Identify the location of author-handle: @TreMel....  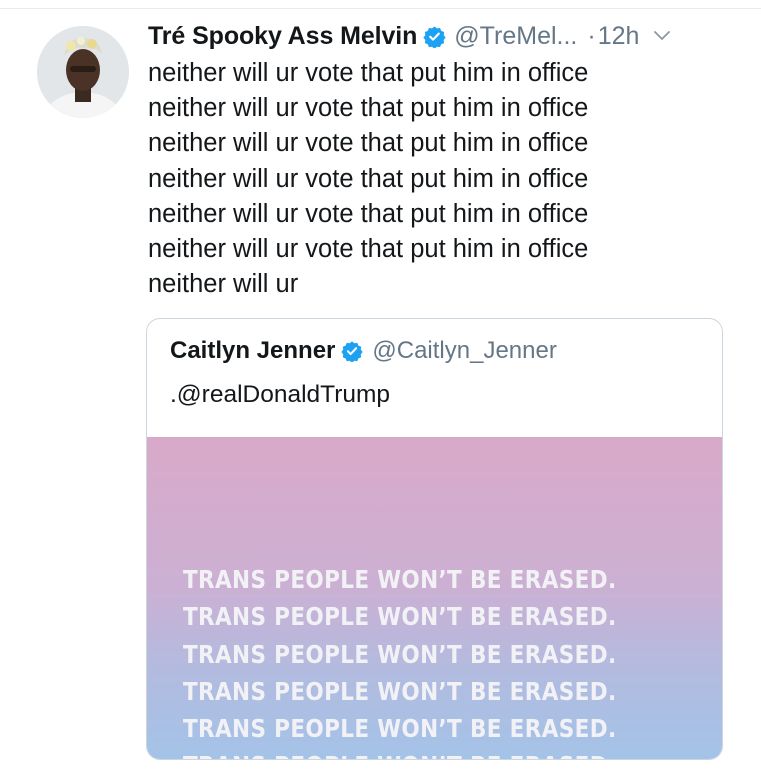
(515, 36).